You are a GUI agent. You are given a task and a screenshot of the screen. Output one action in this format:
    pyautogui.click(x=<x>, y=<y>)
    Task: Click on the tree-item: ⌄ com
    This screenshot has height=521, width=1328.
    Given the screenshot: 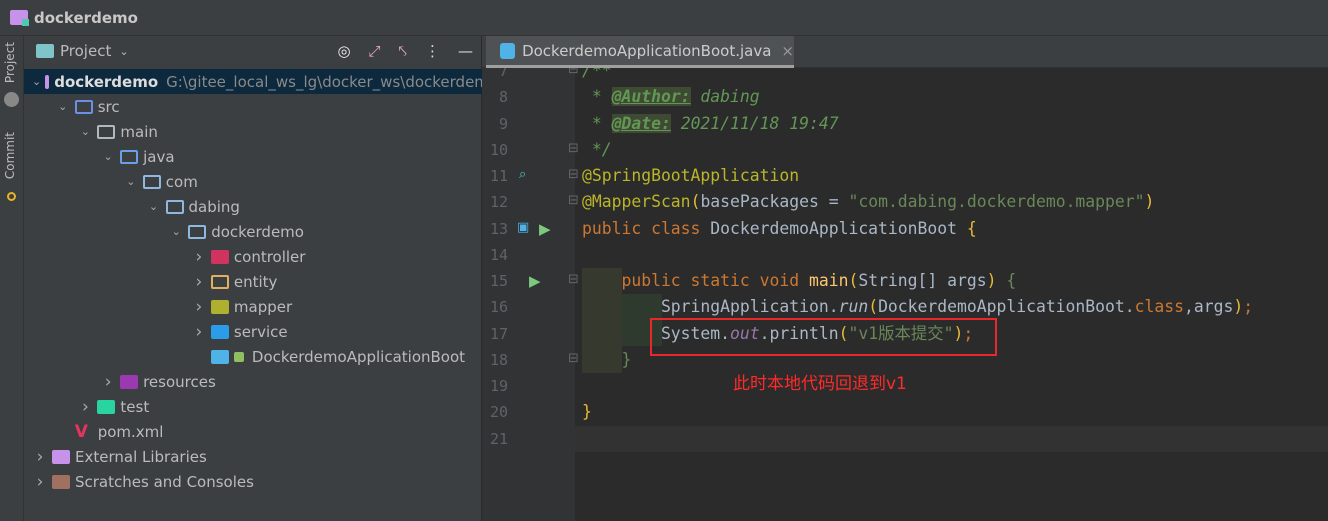 What is the action you would take?
    pyautogui.click(x=253, y=181)
    